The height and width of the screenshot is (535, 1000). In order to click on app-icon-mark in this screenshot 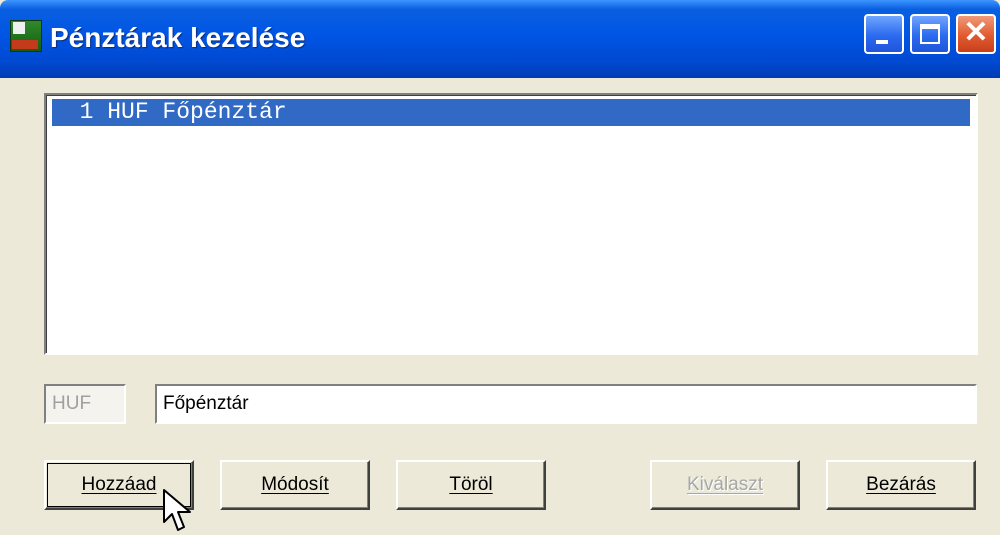, I will do `click(19, 28)`.